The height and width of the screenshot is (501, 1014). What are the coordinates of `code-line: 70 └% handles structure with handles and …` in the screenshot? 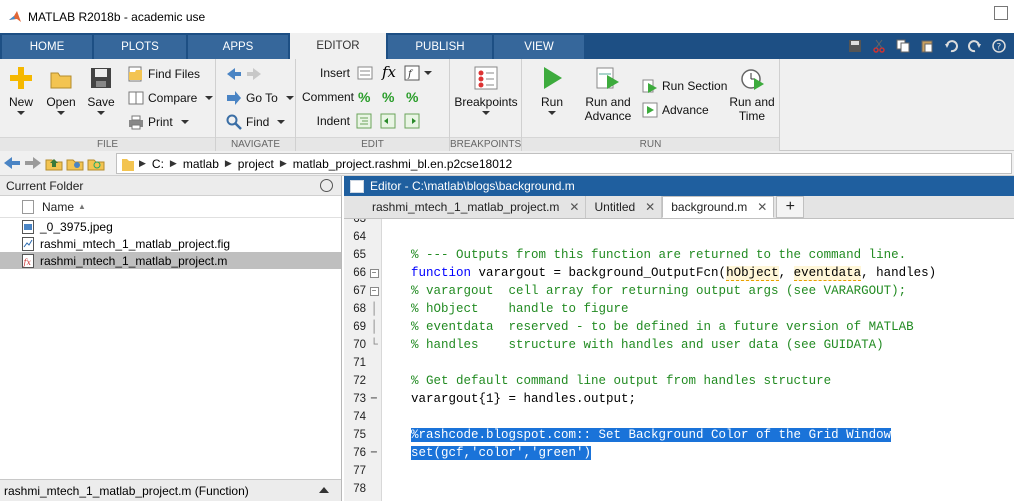 It's located at (679, 345).